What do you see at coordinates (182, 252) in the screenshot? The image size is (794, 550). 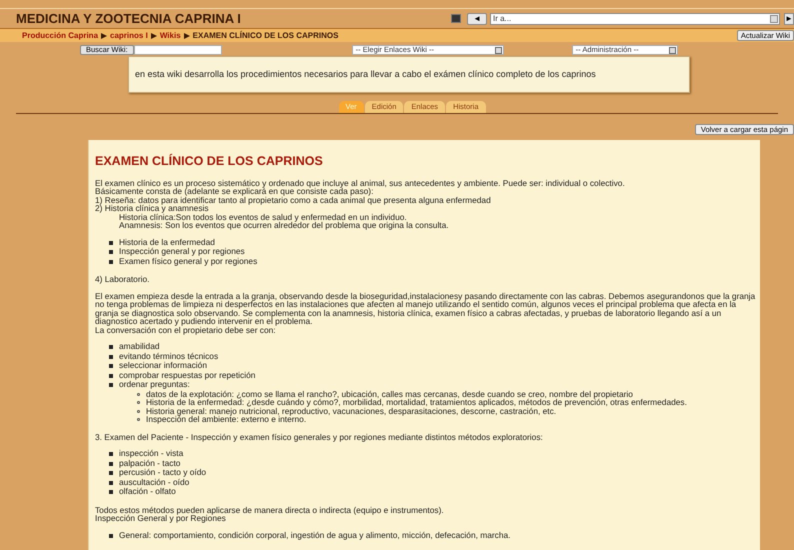 I see `list-item-text: Inspección general y por regiones` at bounding box center [182, 252].